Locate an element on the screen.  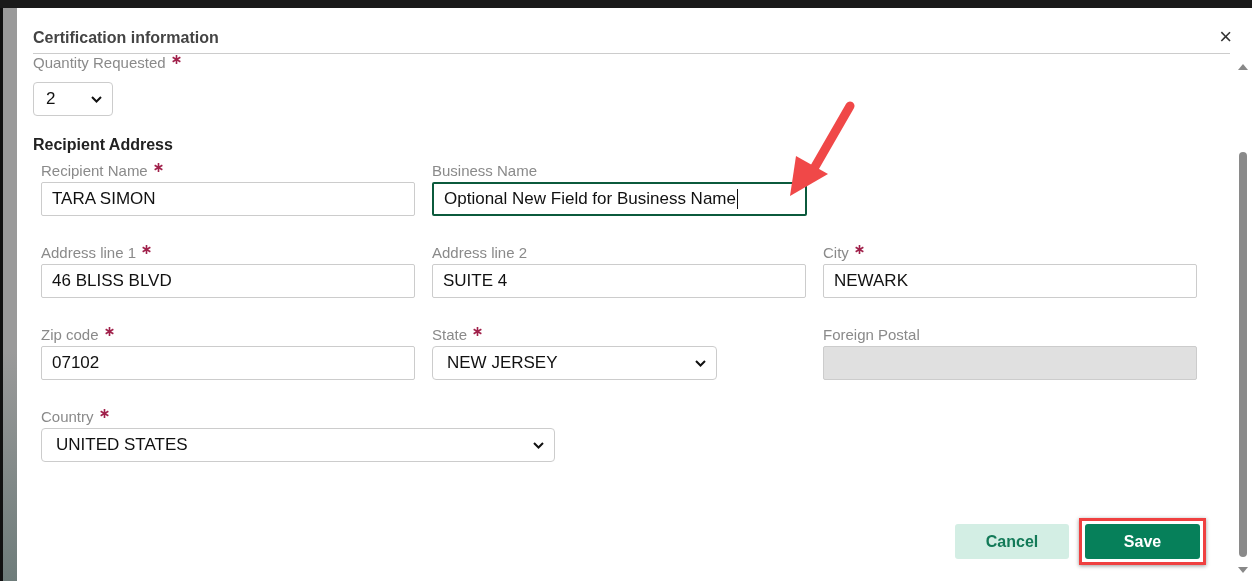
field-label: Quantity Requested is located at coordinates (99, 62).